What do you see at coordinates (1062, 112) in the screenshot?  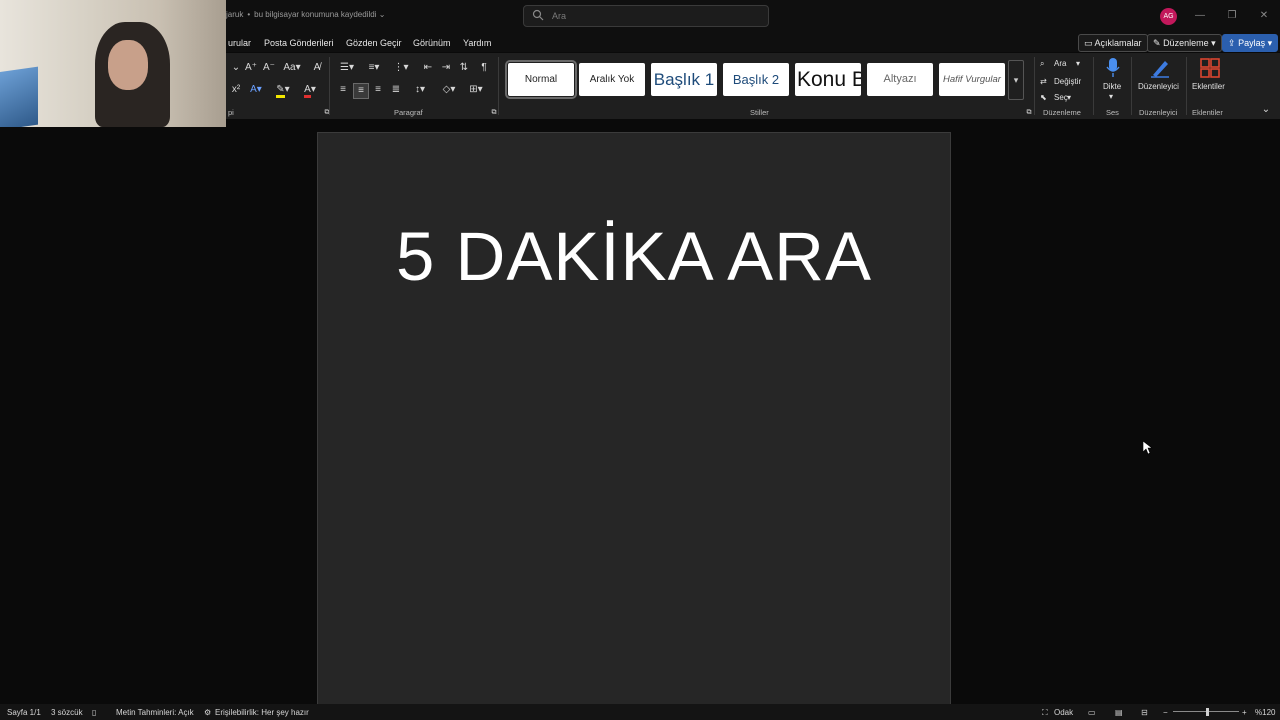 I see `editing-group-label: Düzenleme` at bounding box center [1062, 112].